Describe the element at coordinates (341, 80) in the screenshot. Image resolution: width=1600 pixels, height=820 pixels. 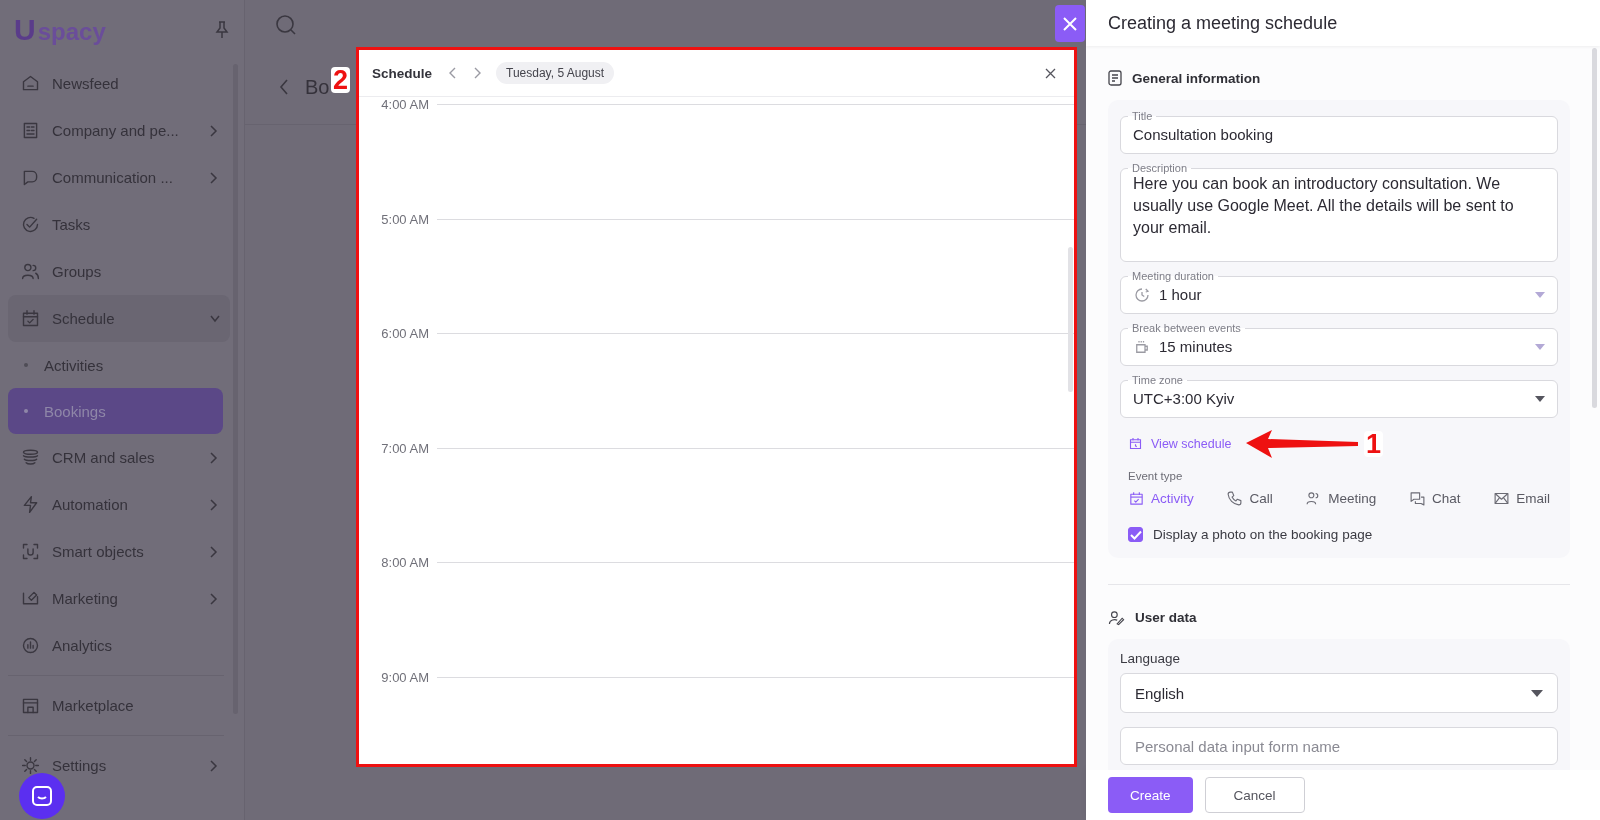
I see `annotation-number: 2` at that location.